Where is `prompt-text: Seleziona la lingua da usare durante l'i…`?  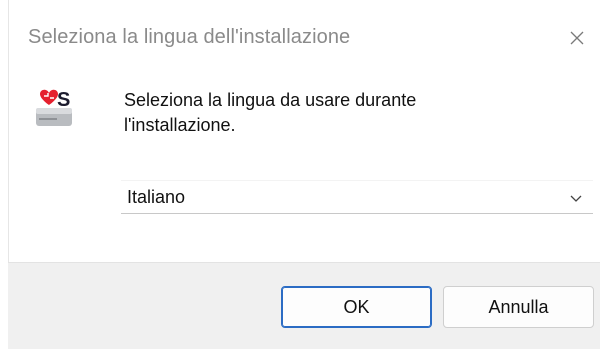 prompt-text: Seleziona la lingua da usare durante l'i… is located at coordinates (334, 113).